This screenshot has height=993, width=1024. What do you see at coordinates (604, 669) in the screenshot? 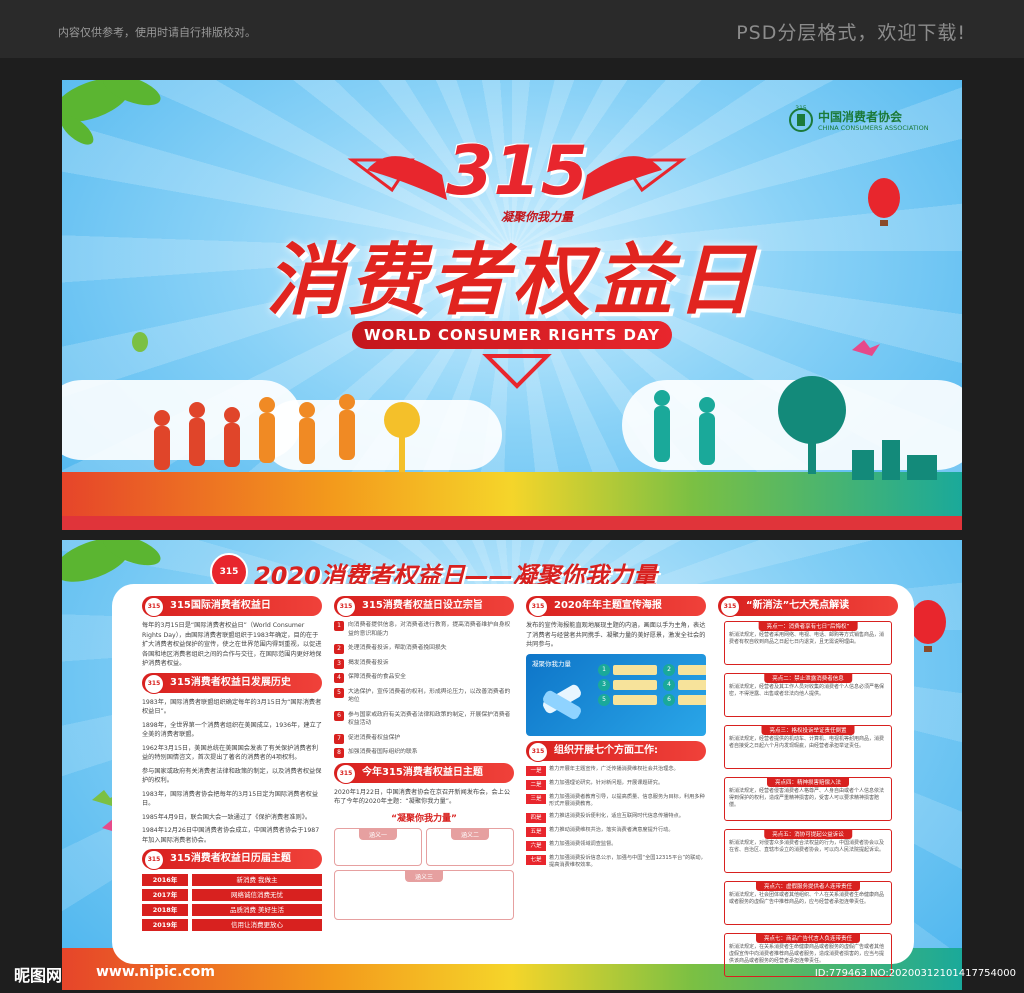
I see `bubble-number: 1` at bounding box center [604, 669].